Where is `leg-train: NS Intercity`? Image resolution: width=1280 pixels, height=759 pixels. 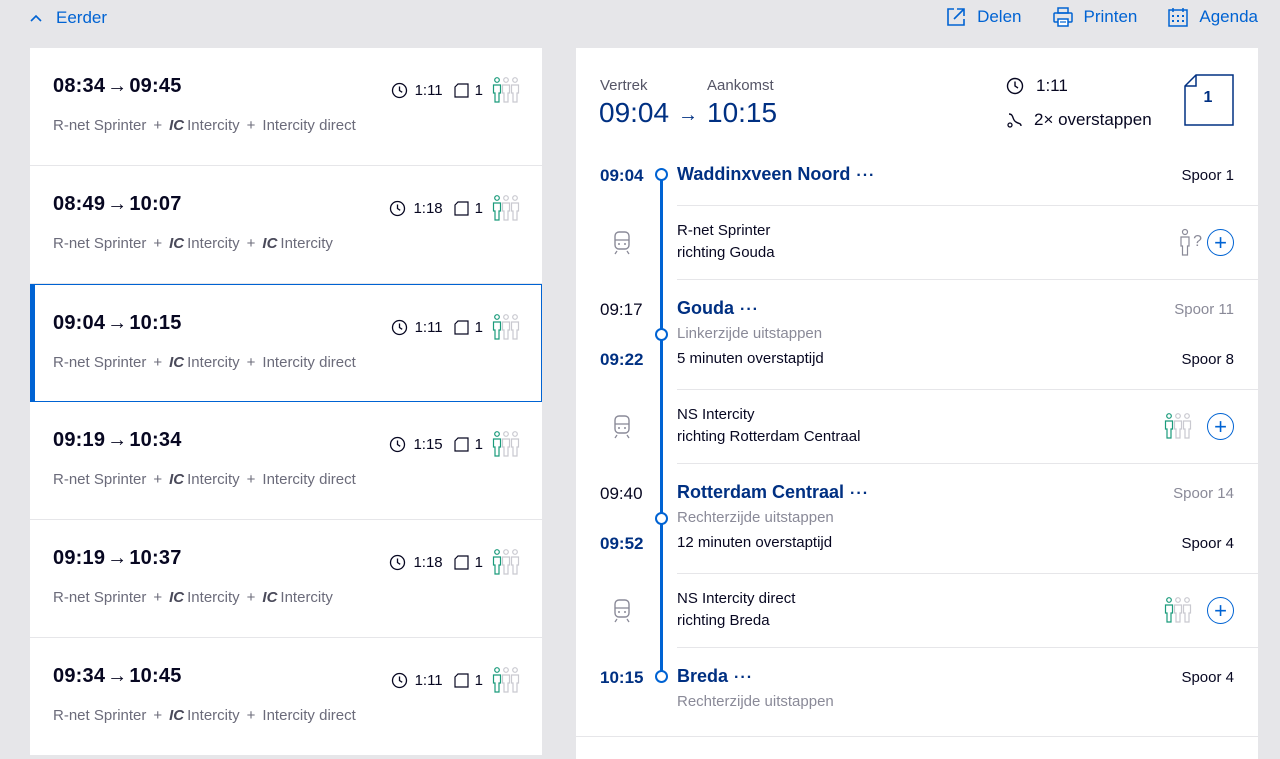
leg-train: NS Intercity is located at coordinates (716, 414).